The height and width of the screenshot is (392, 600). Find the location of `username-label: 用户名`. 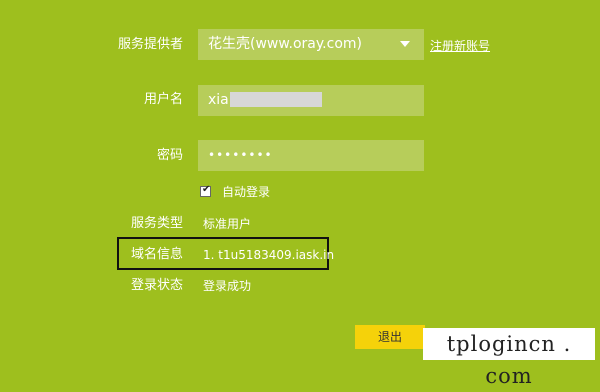

username-label: 用户名 is located at coordinates (163, 99).